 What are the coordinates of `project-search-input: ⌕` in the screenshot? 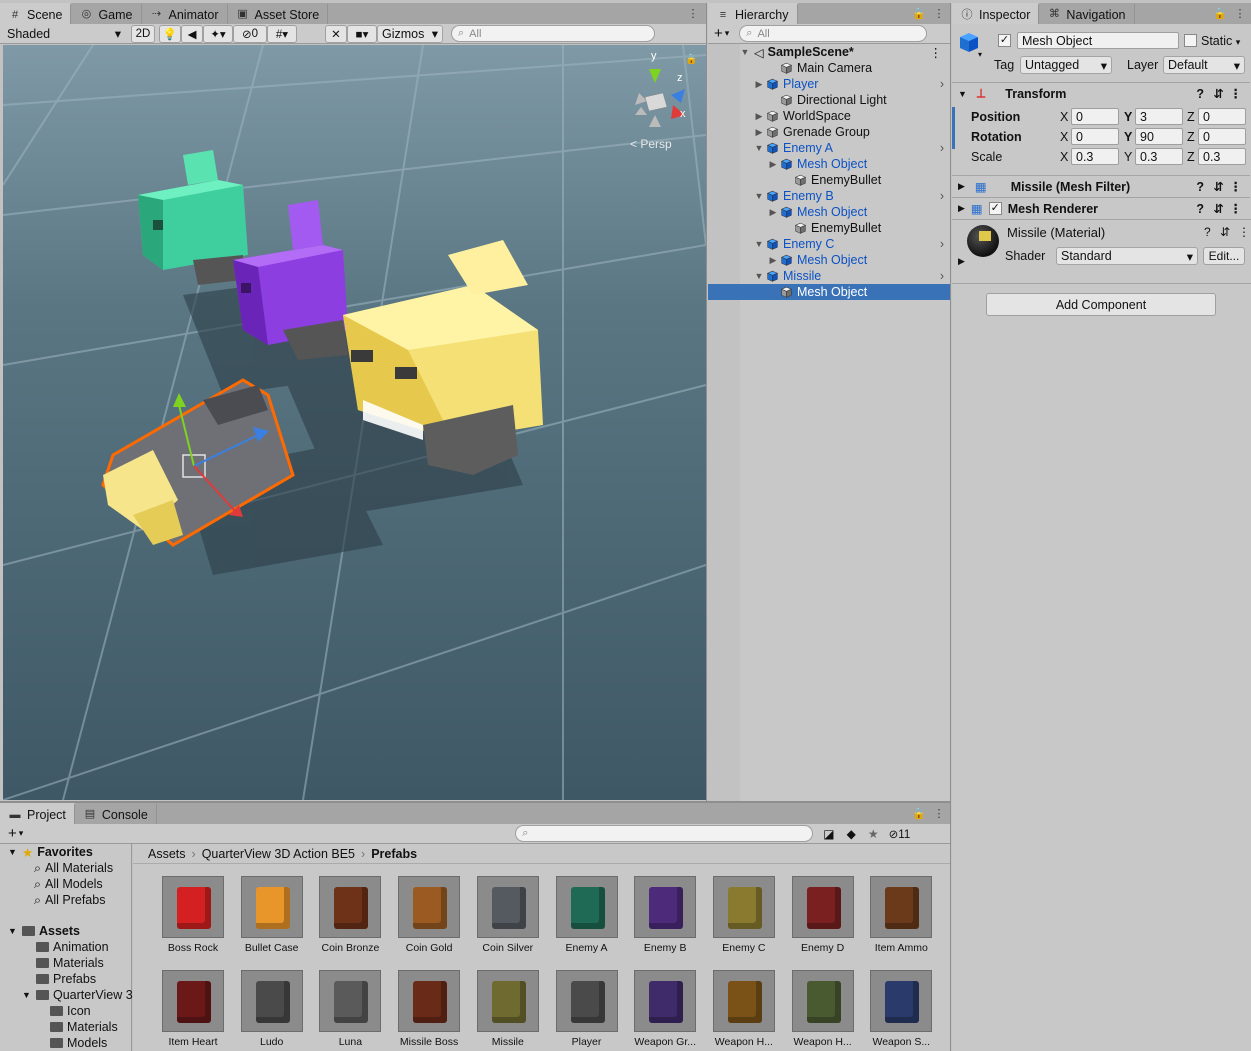 It's located at (664, 833).